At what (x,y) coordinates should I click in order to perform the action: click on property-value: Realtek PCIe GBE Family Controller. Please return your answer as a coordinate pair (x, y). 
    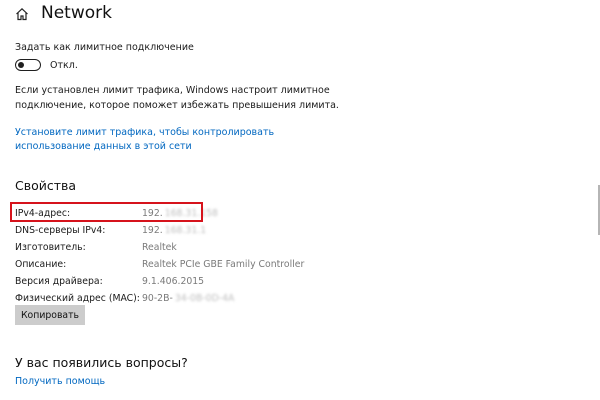
    Looking at the image, I should click on (223, 264).